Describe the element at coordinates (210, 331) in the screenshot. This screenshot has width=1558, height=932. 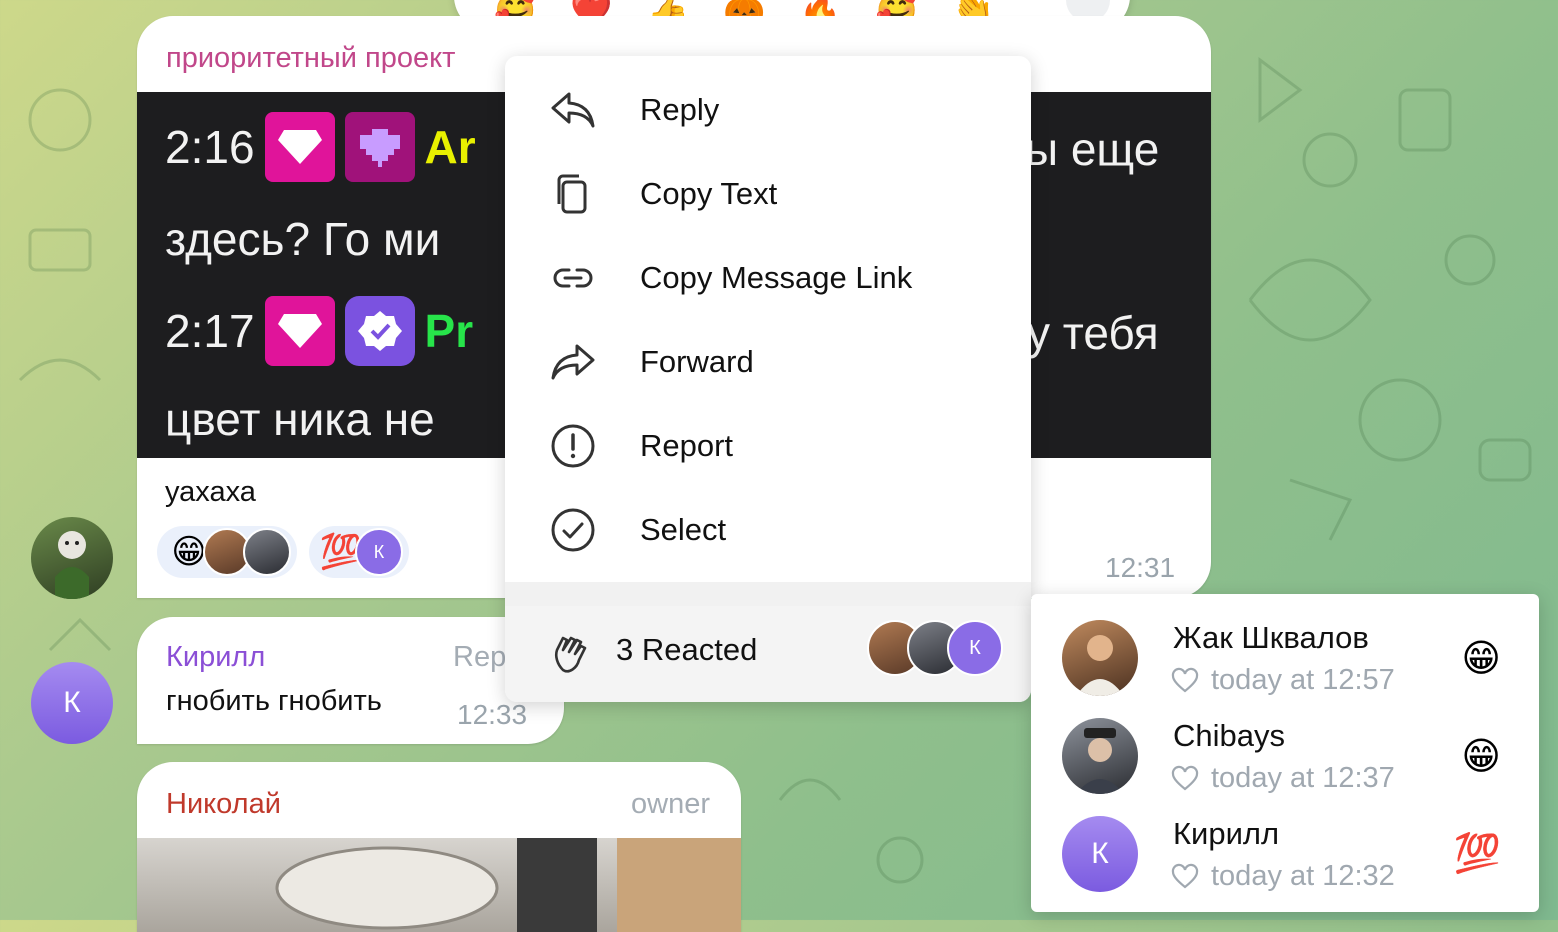
I see `image-text: 2:17` at that location.